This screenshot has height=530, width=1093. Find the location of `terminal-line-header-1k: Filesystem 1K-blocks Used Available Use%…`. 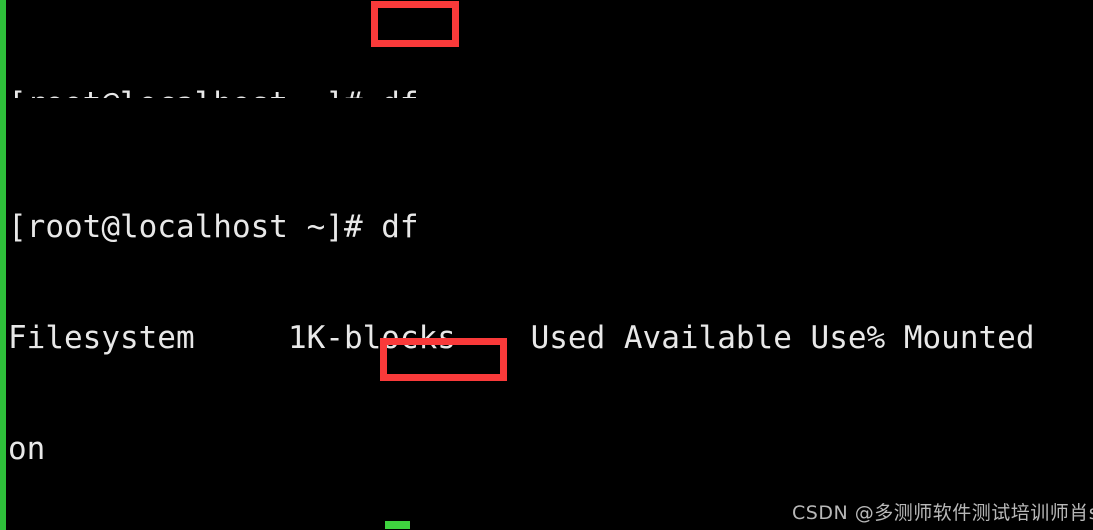

terminal-line-header-1k: Filesystem 1K-blocks Used Available Use%… is located at coordinates (521, 338).